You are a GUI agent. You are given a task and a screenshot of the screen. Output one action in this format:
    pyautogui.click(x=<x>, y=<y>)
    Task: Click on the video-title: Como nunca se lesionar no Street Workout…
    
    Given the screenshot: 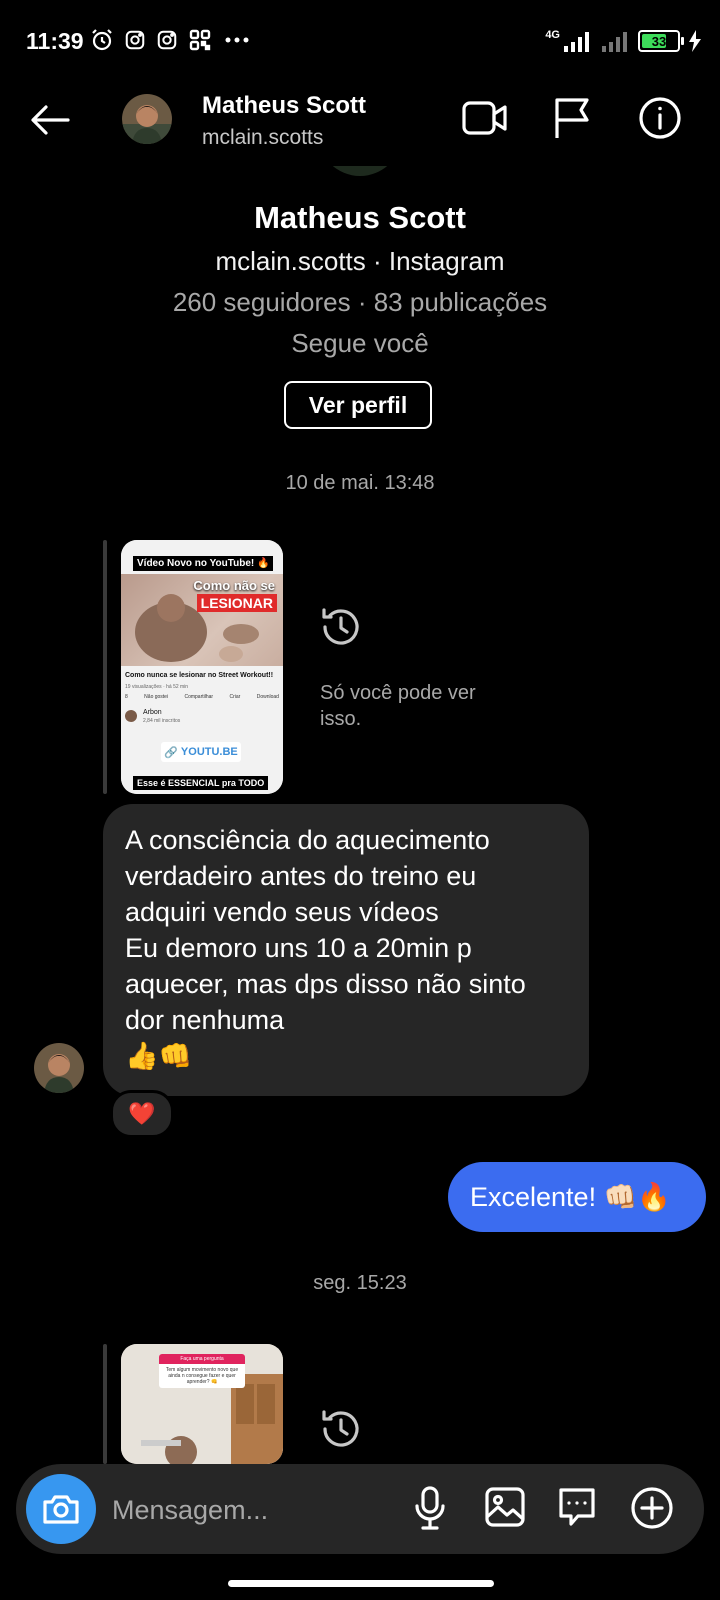 What is the action you would take?
    pyautogui.click(x=199, y=675)
    